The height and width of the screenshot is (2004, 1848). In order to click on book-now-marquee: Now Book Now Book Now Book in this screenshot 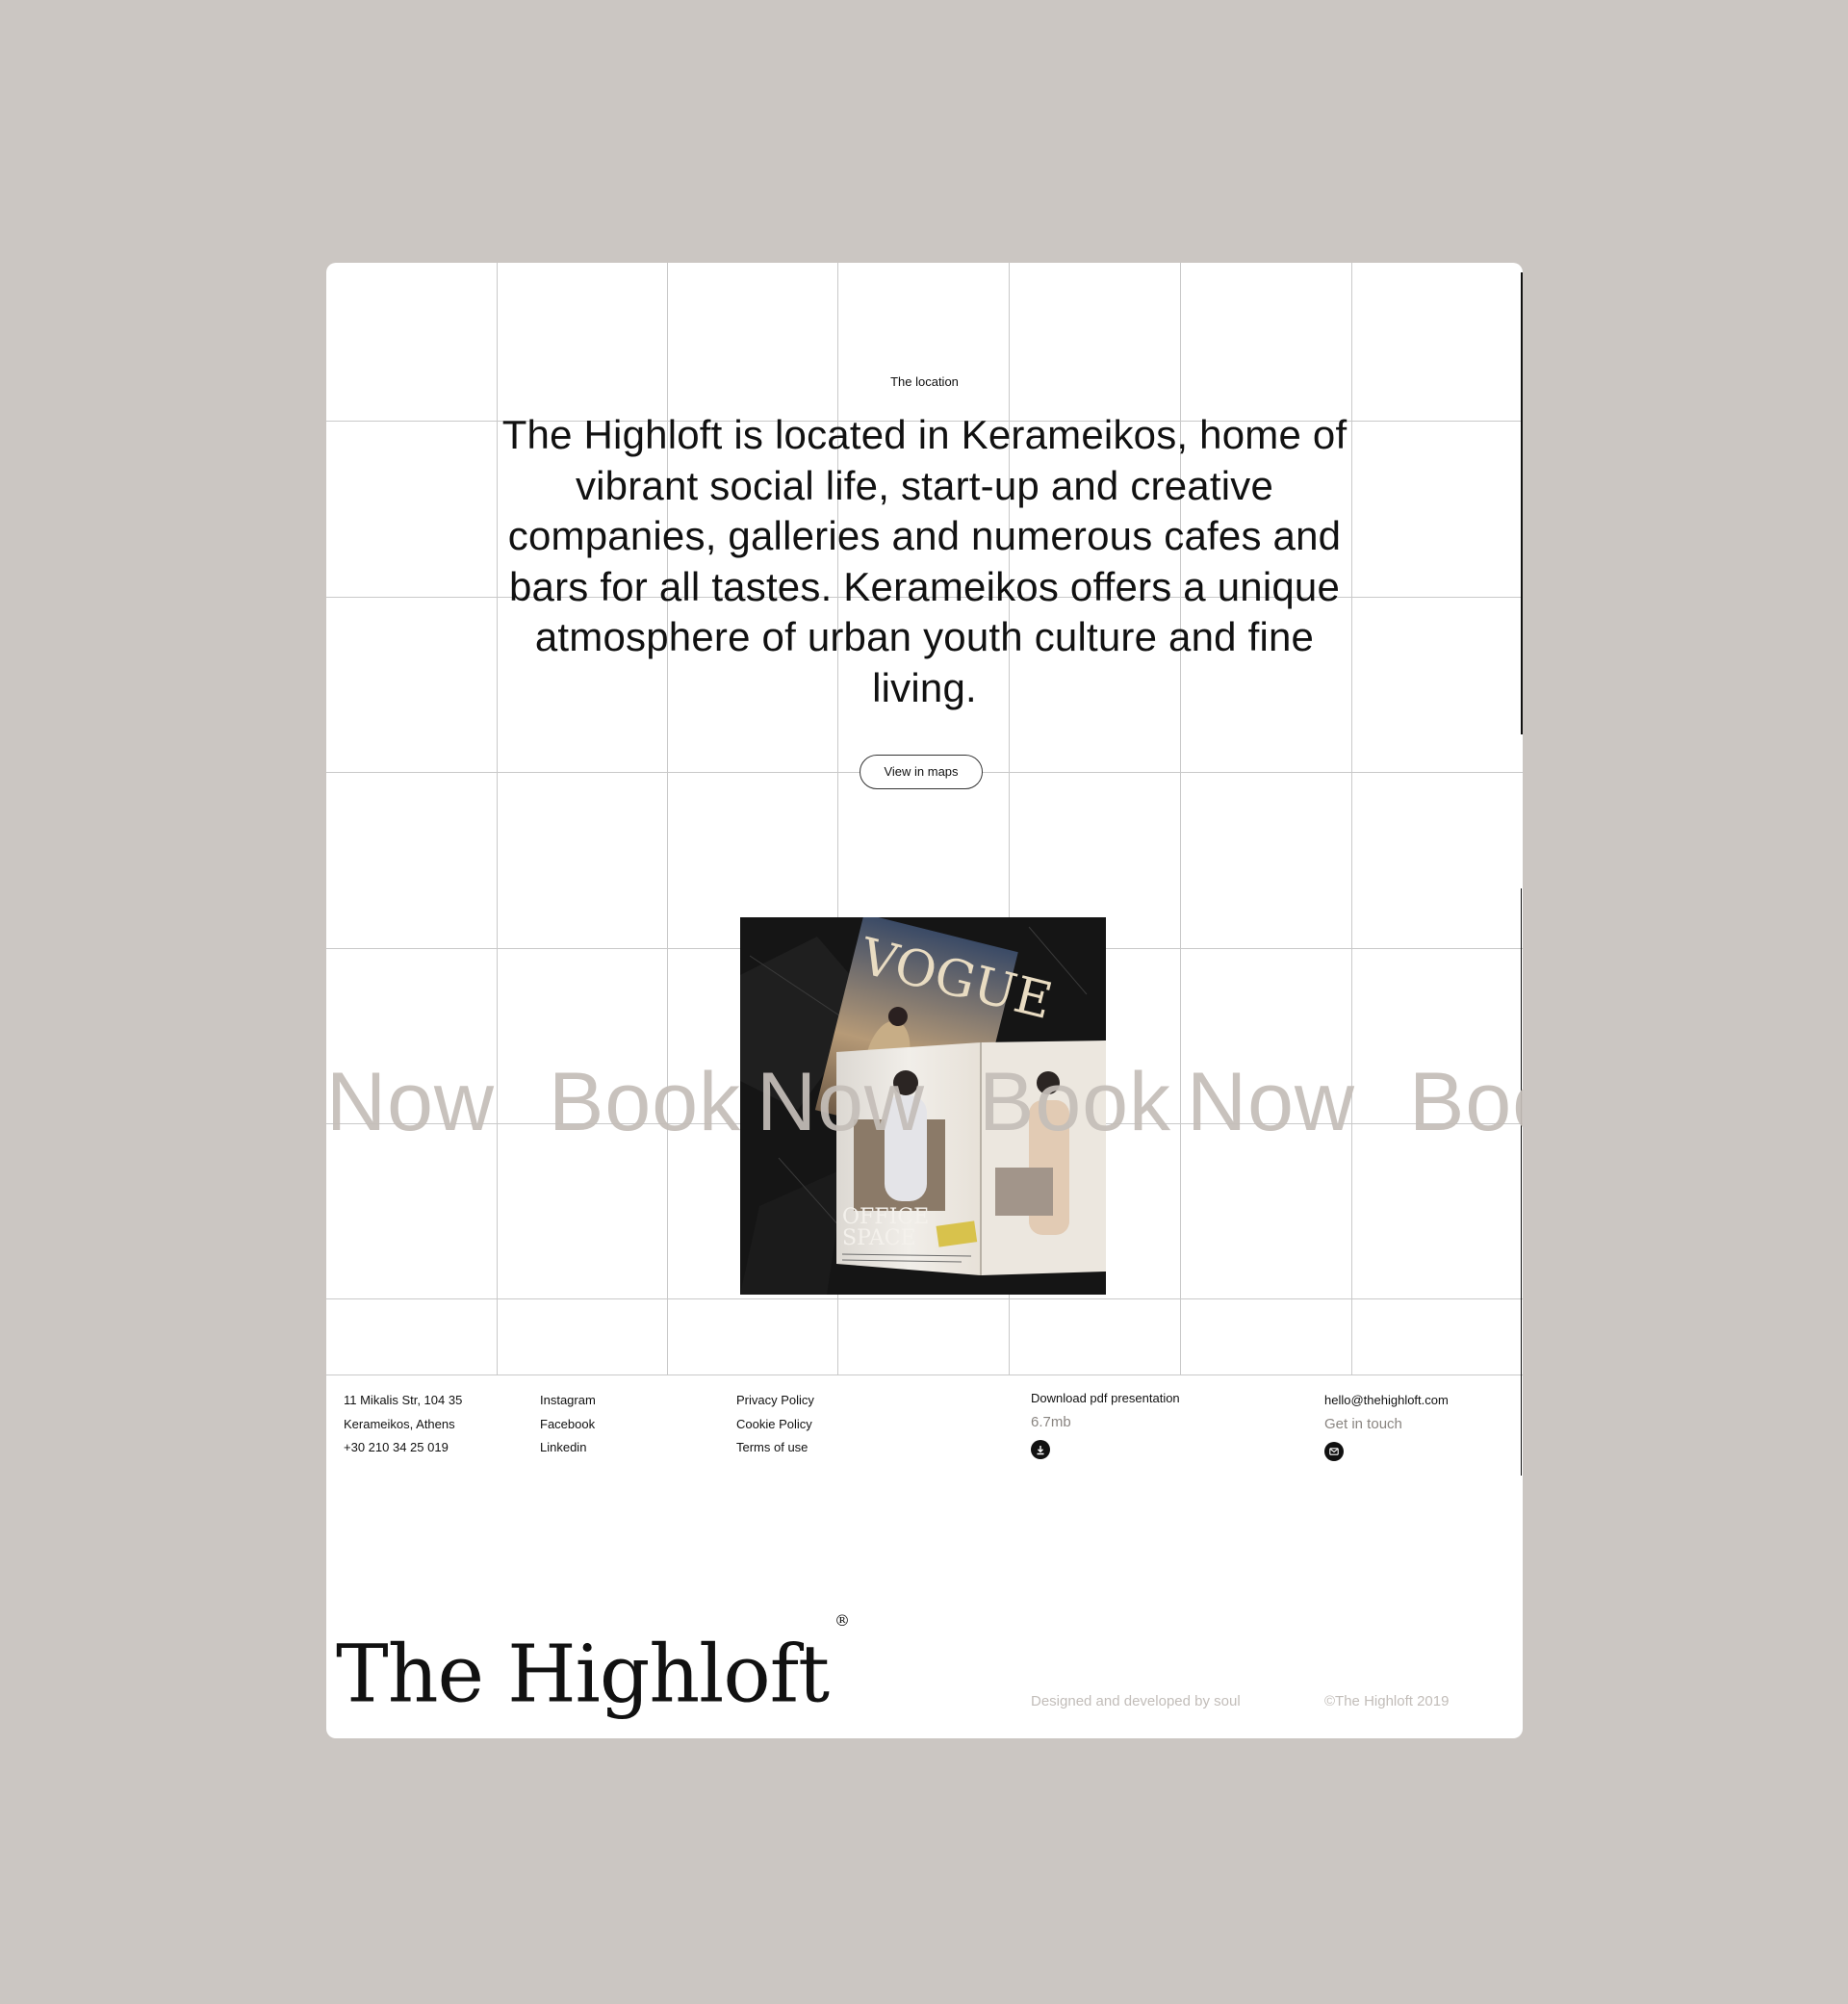, I will do `click(924, 1102)`.